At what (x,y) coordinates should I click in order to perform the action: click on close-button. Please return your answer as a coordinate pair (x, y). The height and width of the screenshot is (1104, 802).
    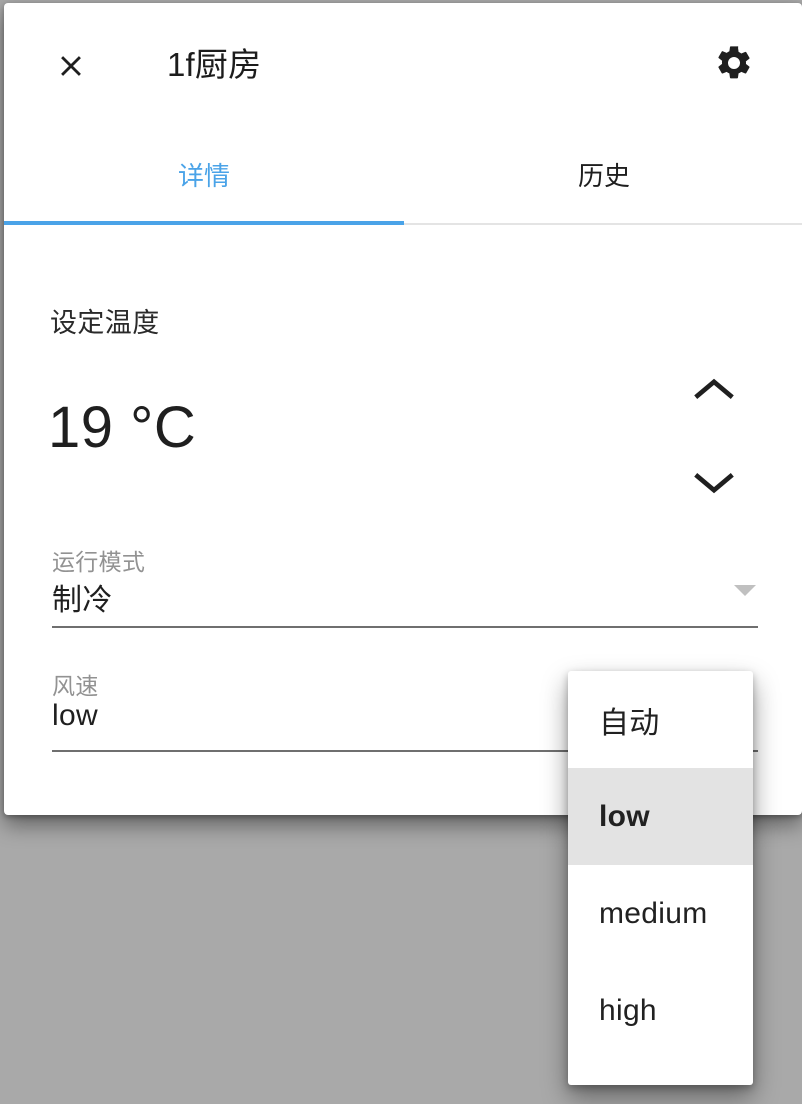
    Looking at the image, I should click on (71, 66).